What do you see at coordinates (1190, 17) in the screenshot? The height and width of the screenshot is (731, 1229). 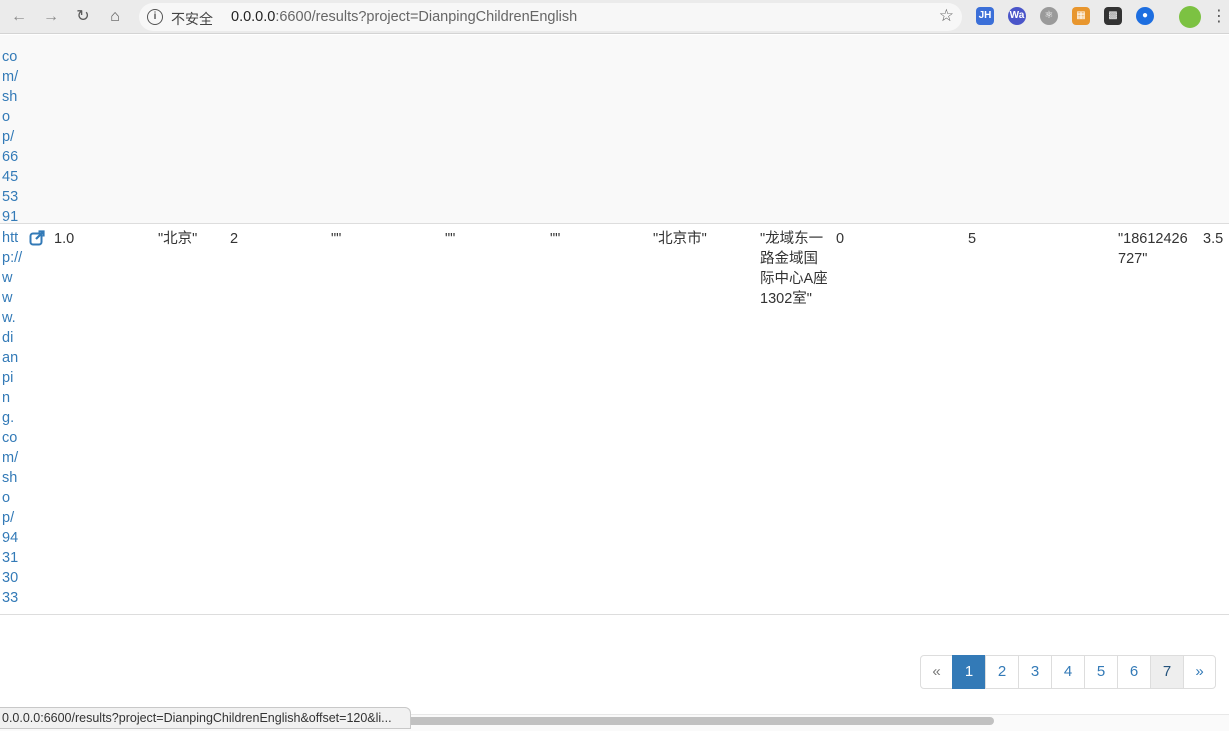 I see `profile-avatar` at bounding box center [1190, 17].